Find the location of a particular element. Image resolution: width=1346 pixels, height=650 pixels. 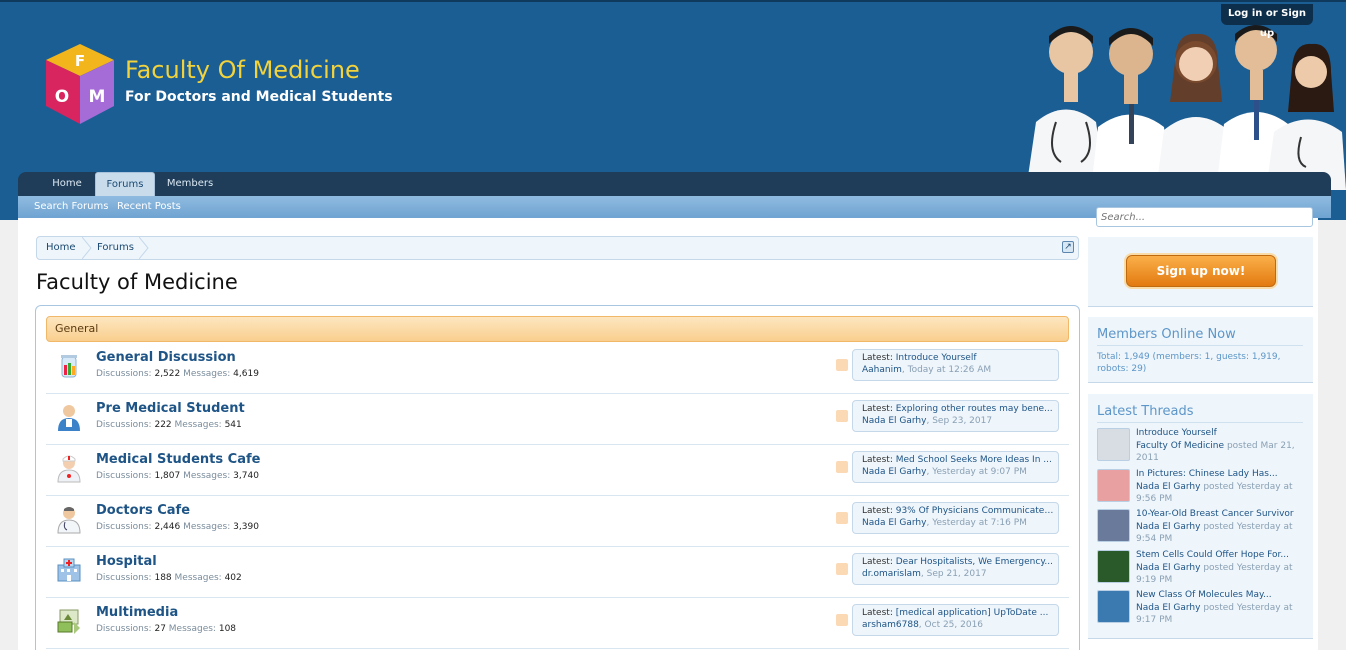

jump-to-page-icon: ↗ is located at coordinates (1068, 247).